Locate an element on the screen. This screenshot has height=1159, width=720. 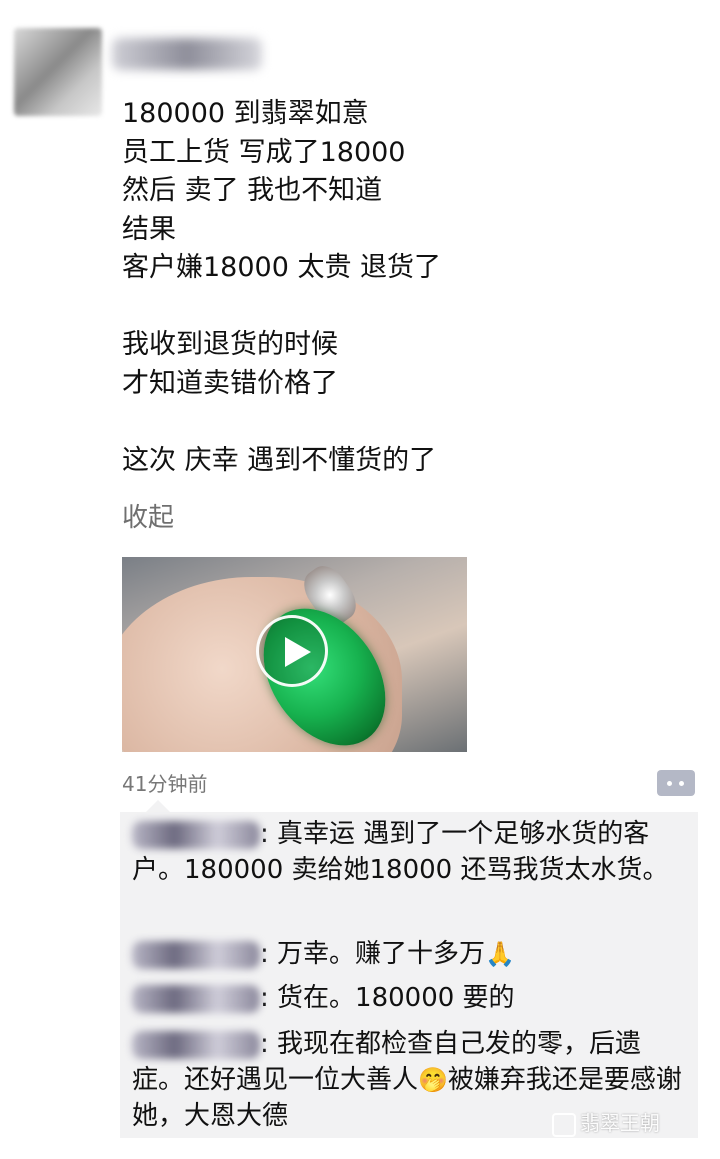
comment-item: : 万幸。赚了十多万🙏 is located at coordinates (412, 954).